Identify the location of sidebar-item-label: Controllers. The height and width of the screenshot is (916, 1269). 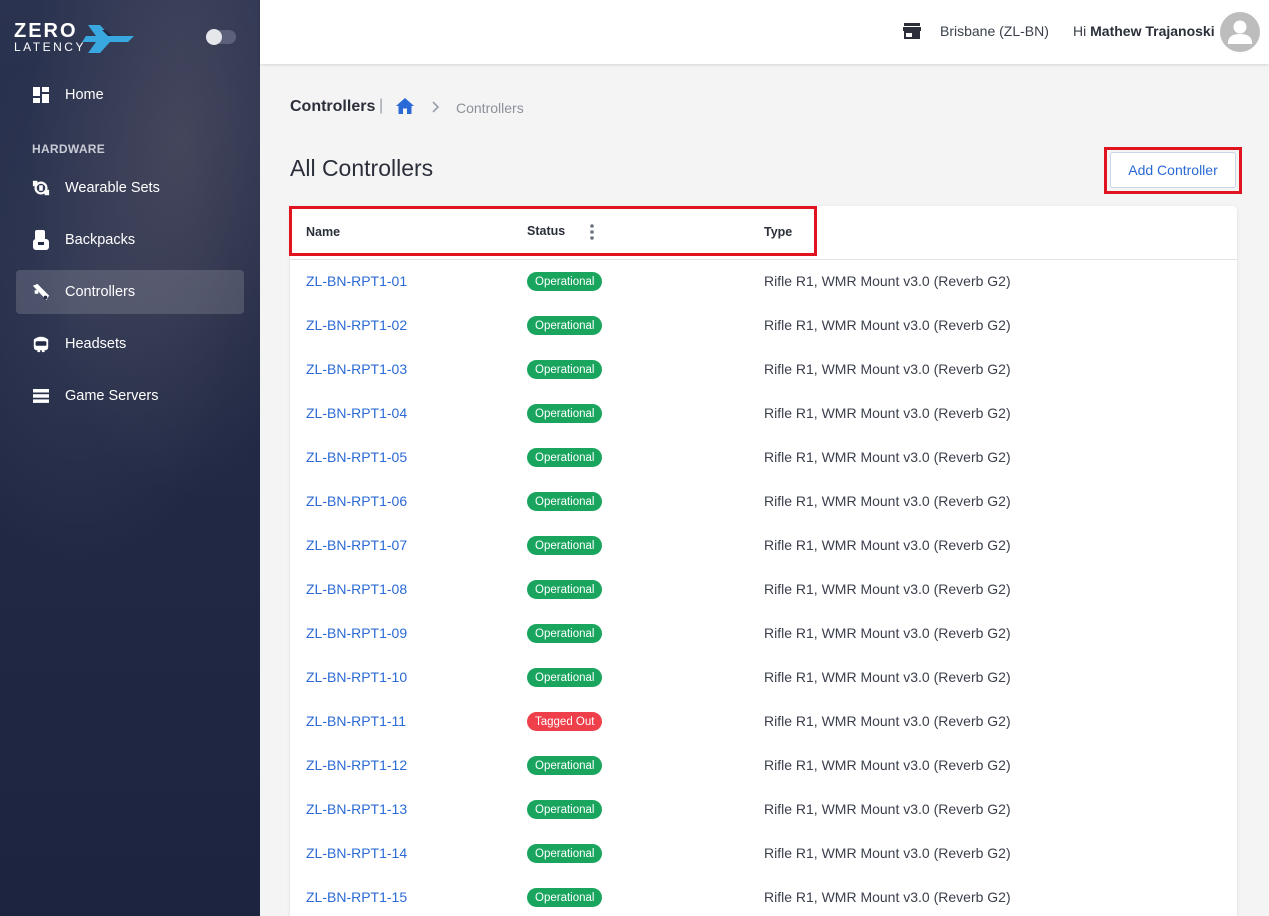
(100, 292).